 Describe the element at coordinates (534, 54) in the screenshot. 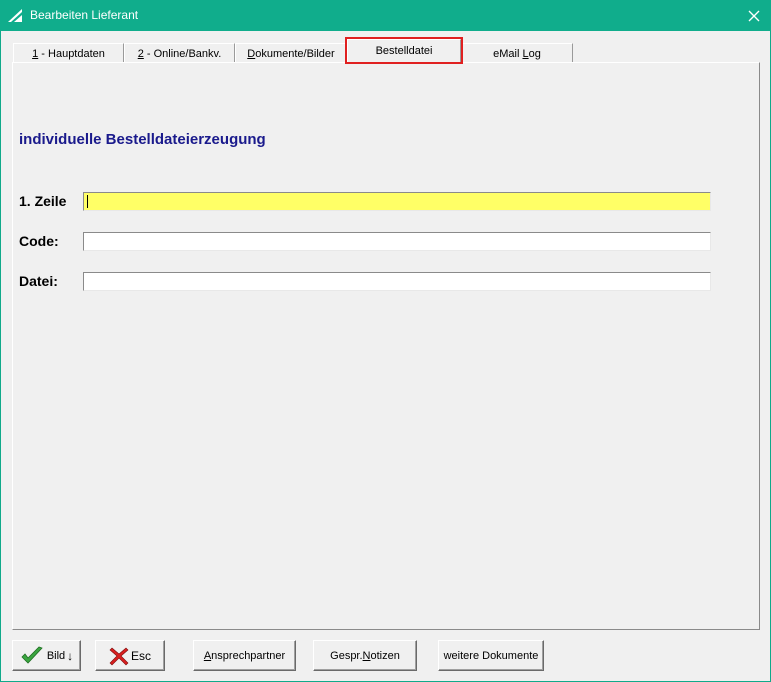

I see `tab-label: og` at that location.